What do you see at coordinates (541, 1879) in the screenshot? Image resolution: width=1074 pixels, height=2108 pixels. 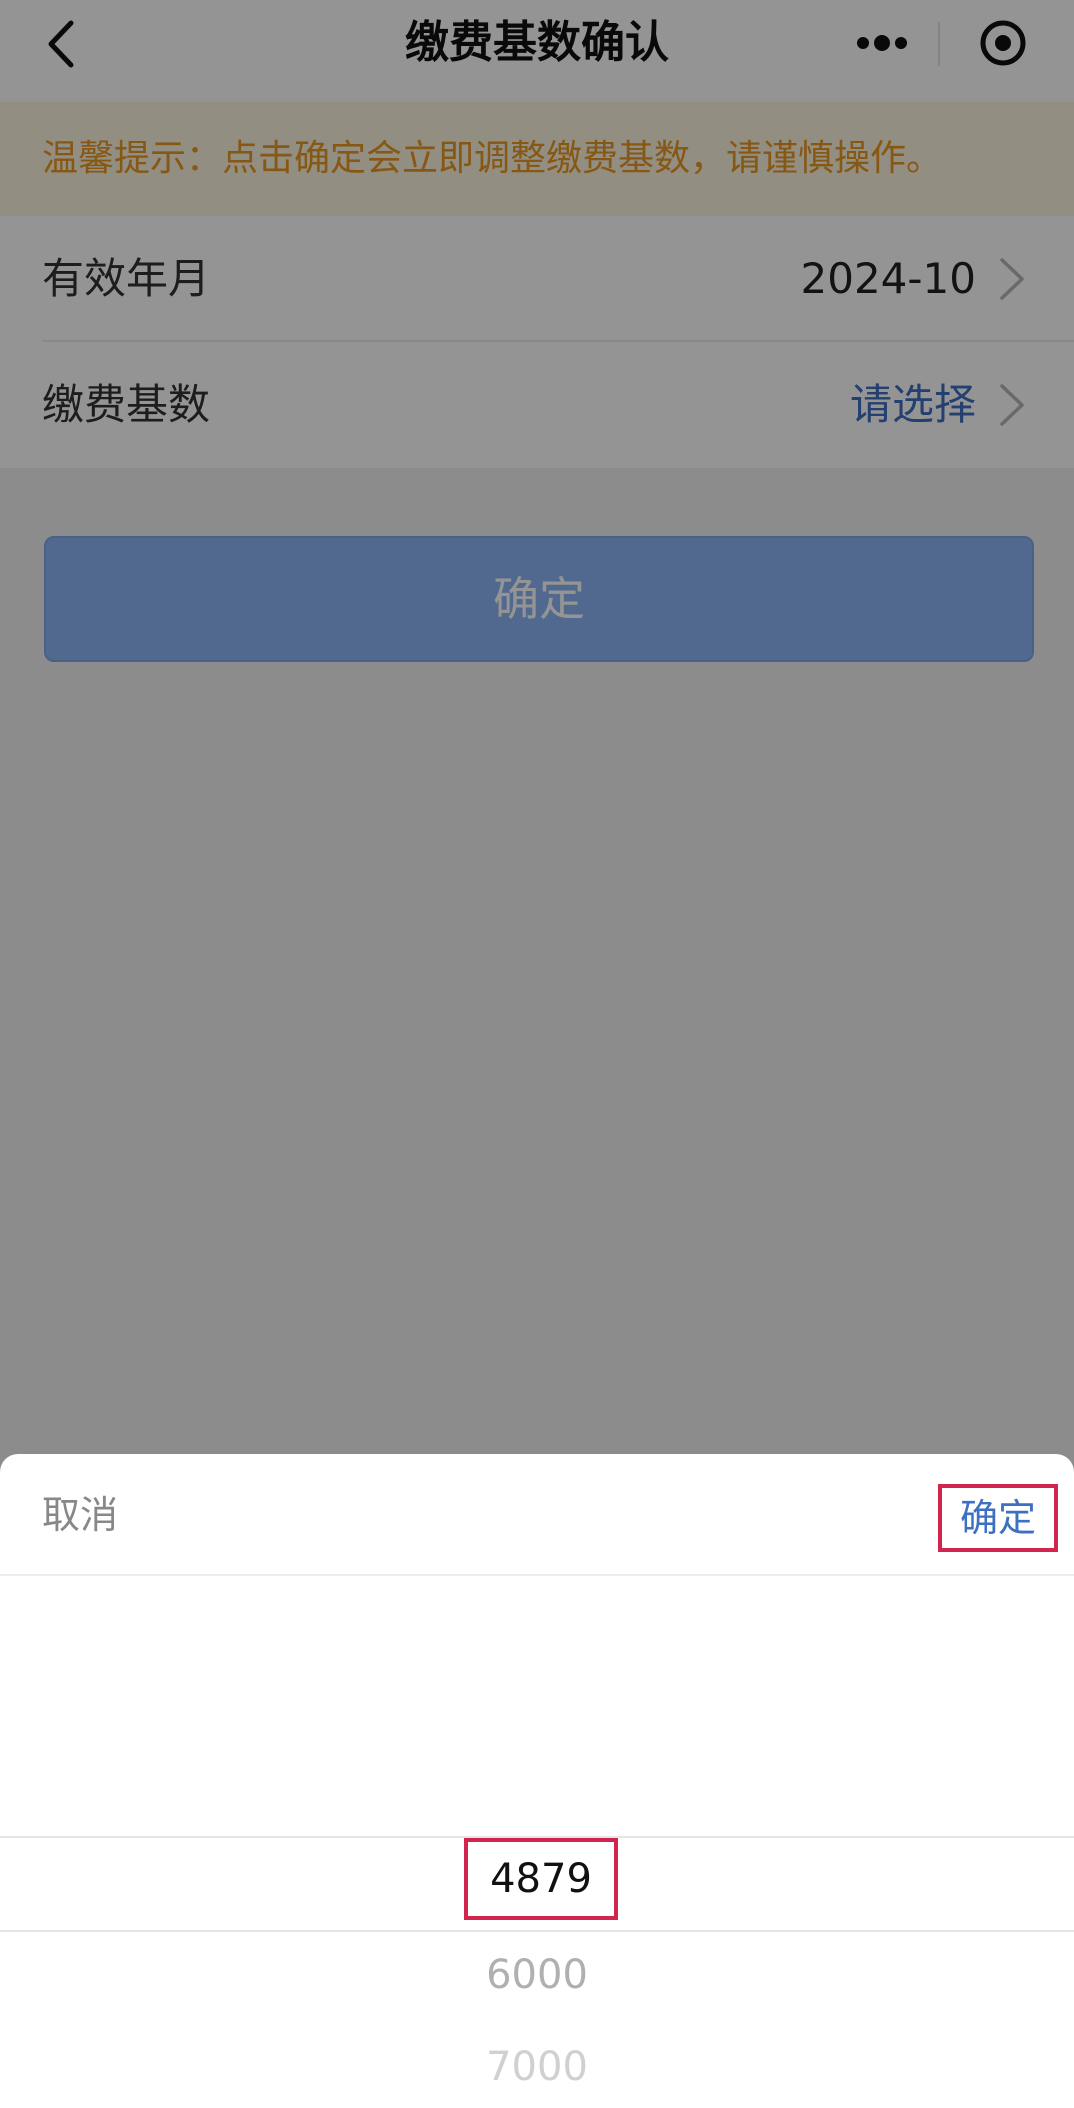 I see `picker-option-selected: 4879` at bounding box center [541, 1879].